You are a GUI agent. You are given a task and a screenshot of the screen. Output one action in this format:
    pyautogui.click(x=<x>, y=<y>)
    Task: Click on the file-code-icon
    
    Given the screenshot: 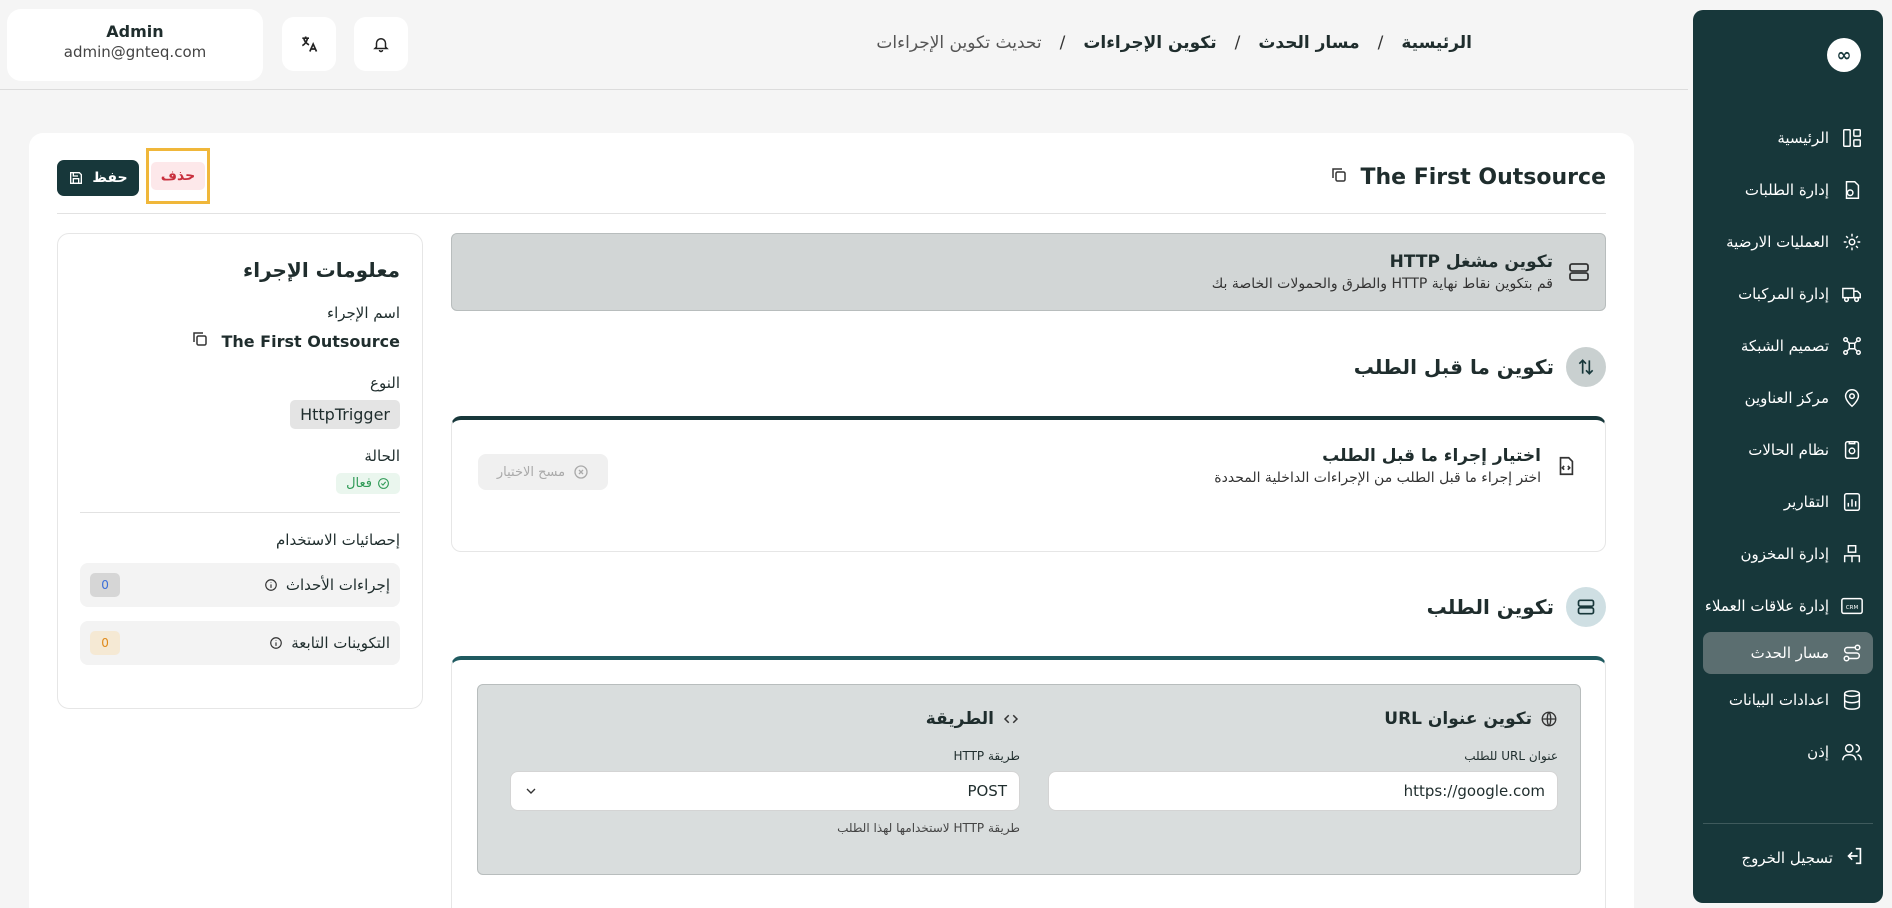 What is the action you would take?
    pyautogui.click(x=1566, y=466)
    